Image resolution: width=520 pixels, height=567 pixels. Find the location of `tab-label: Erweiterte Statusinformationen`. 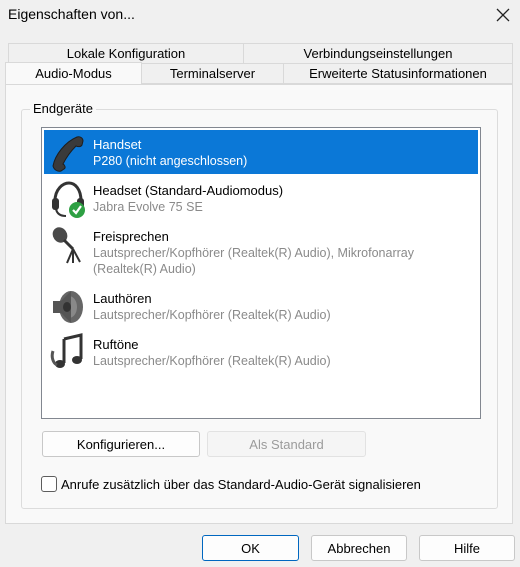

tab-label: Erweiterte Statusinformationen is located at coordinates (398, 73).